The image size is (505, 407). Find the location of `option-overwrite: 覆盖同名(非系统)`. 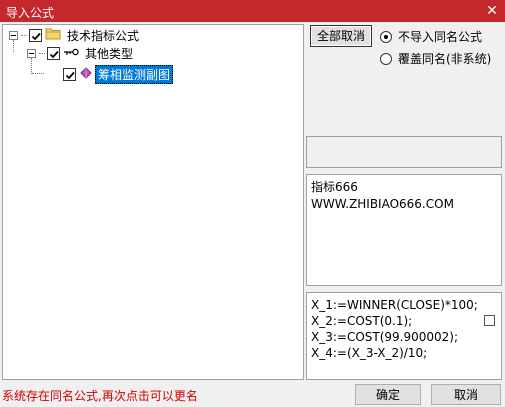

option-overwrite: 覆盖同名(非系统) is located at coordinates (435, 58).